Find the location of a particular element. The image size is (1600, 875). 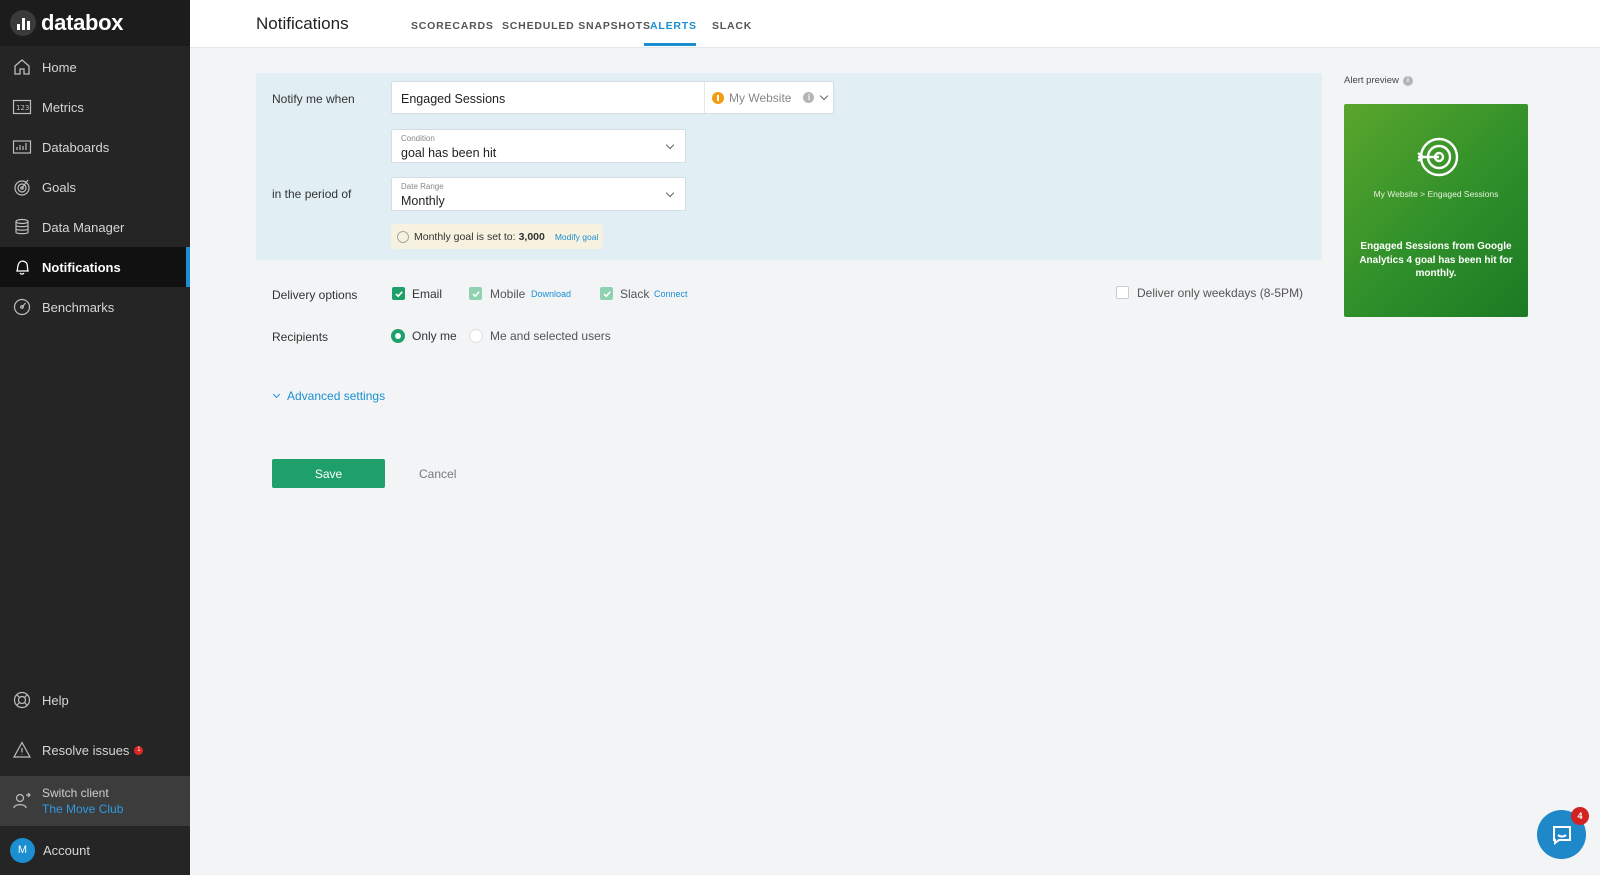

active-tab-indicator is located at coordinates (670, 44).